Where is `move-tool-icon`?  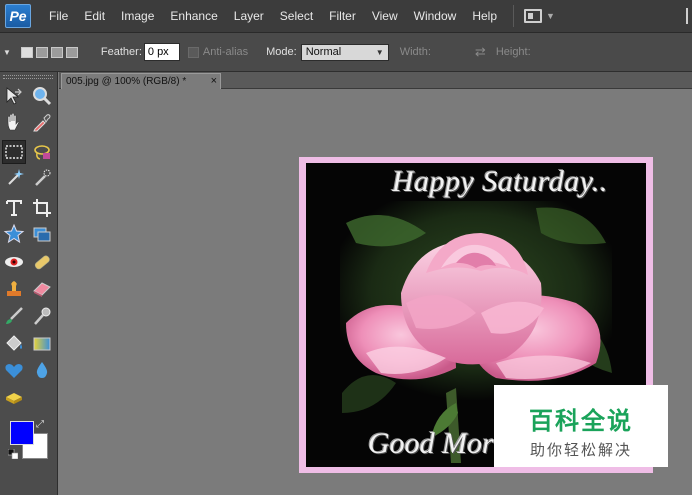 move-tool-icon is located at coordinates (14, 96).